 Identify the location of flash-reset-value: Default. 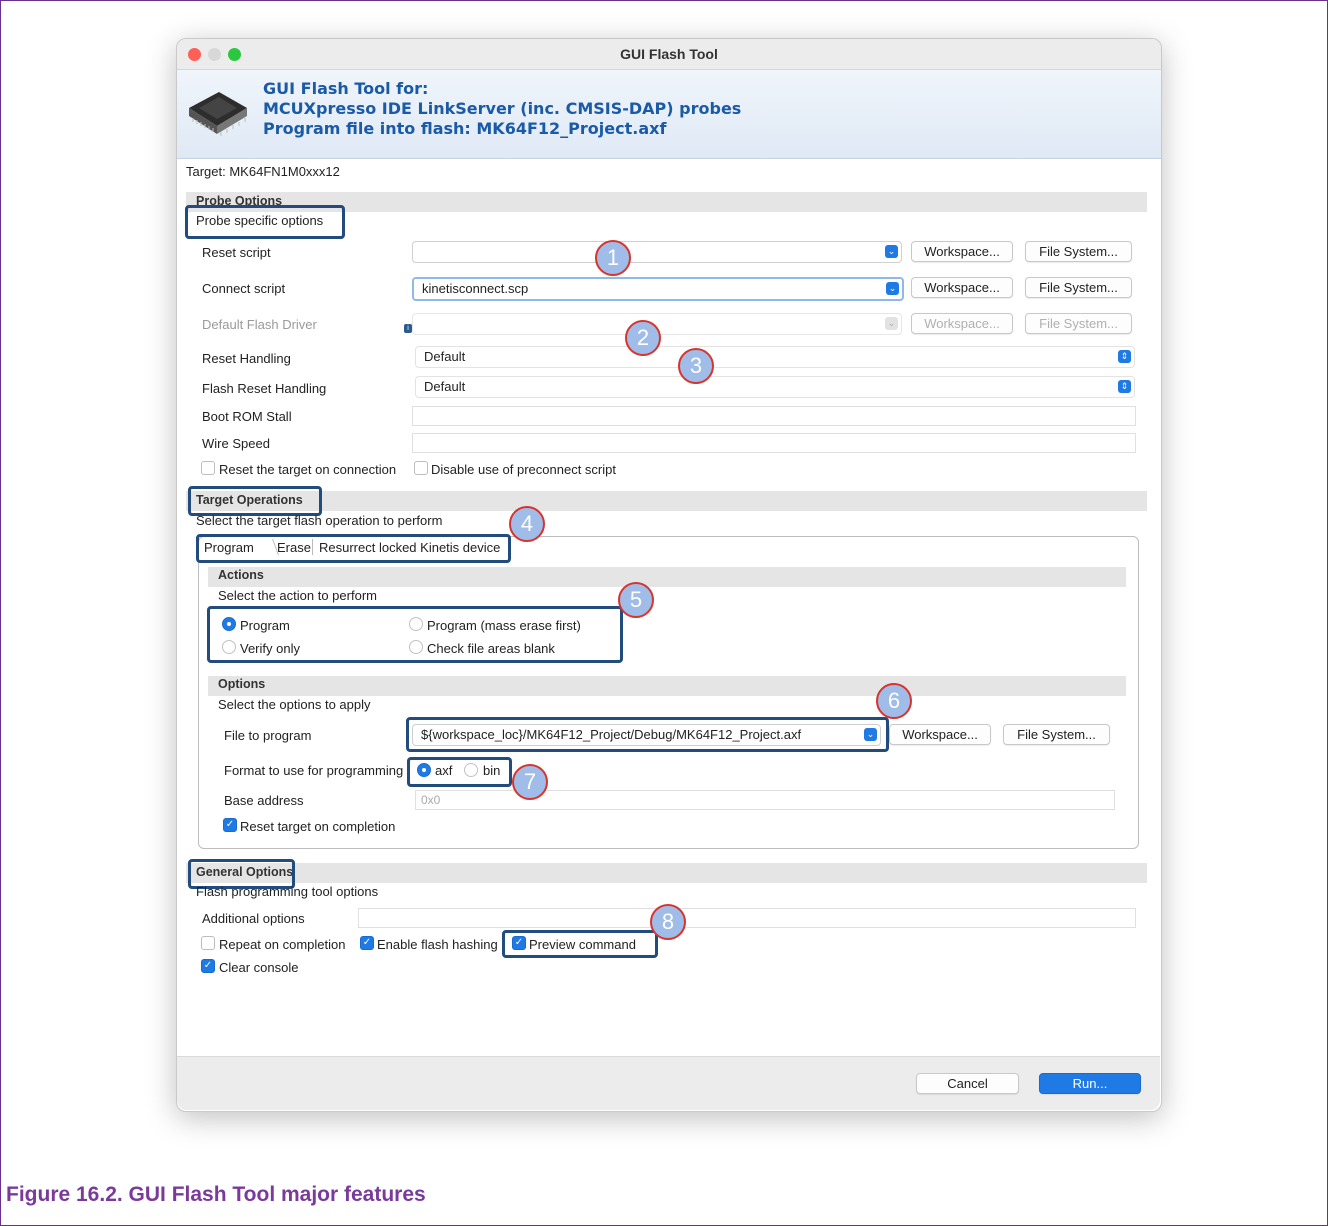
(445, 386).